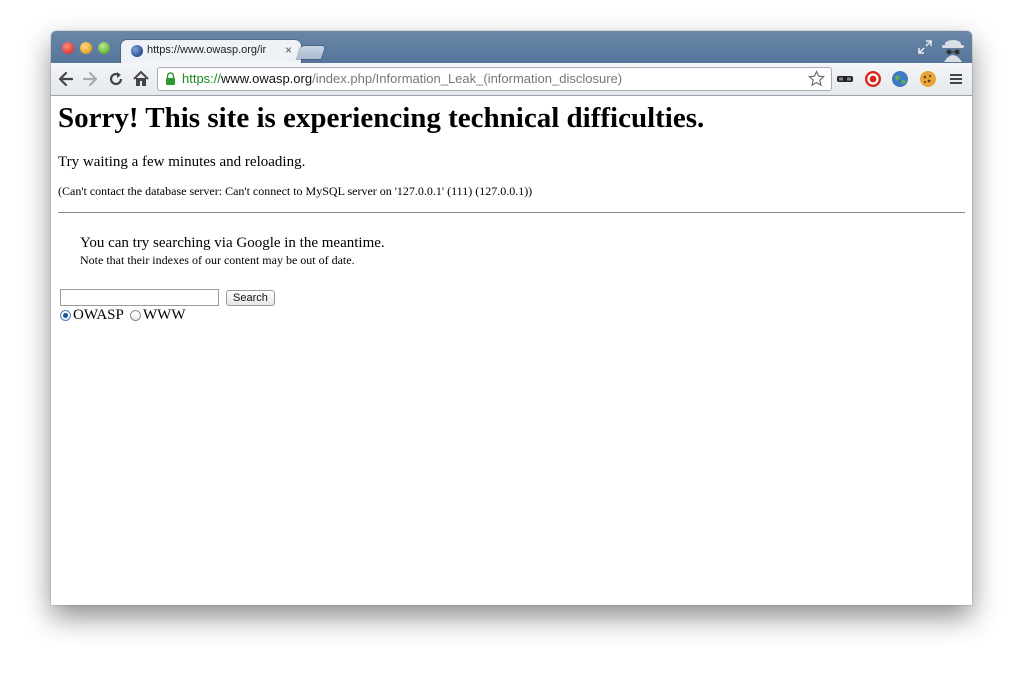 This screenshot has width=1023, height=677. What do you see at coordinates (66, 79) in the screenshot?
I see `back-icon` at bounding box center [66, 79].